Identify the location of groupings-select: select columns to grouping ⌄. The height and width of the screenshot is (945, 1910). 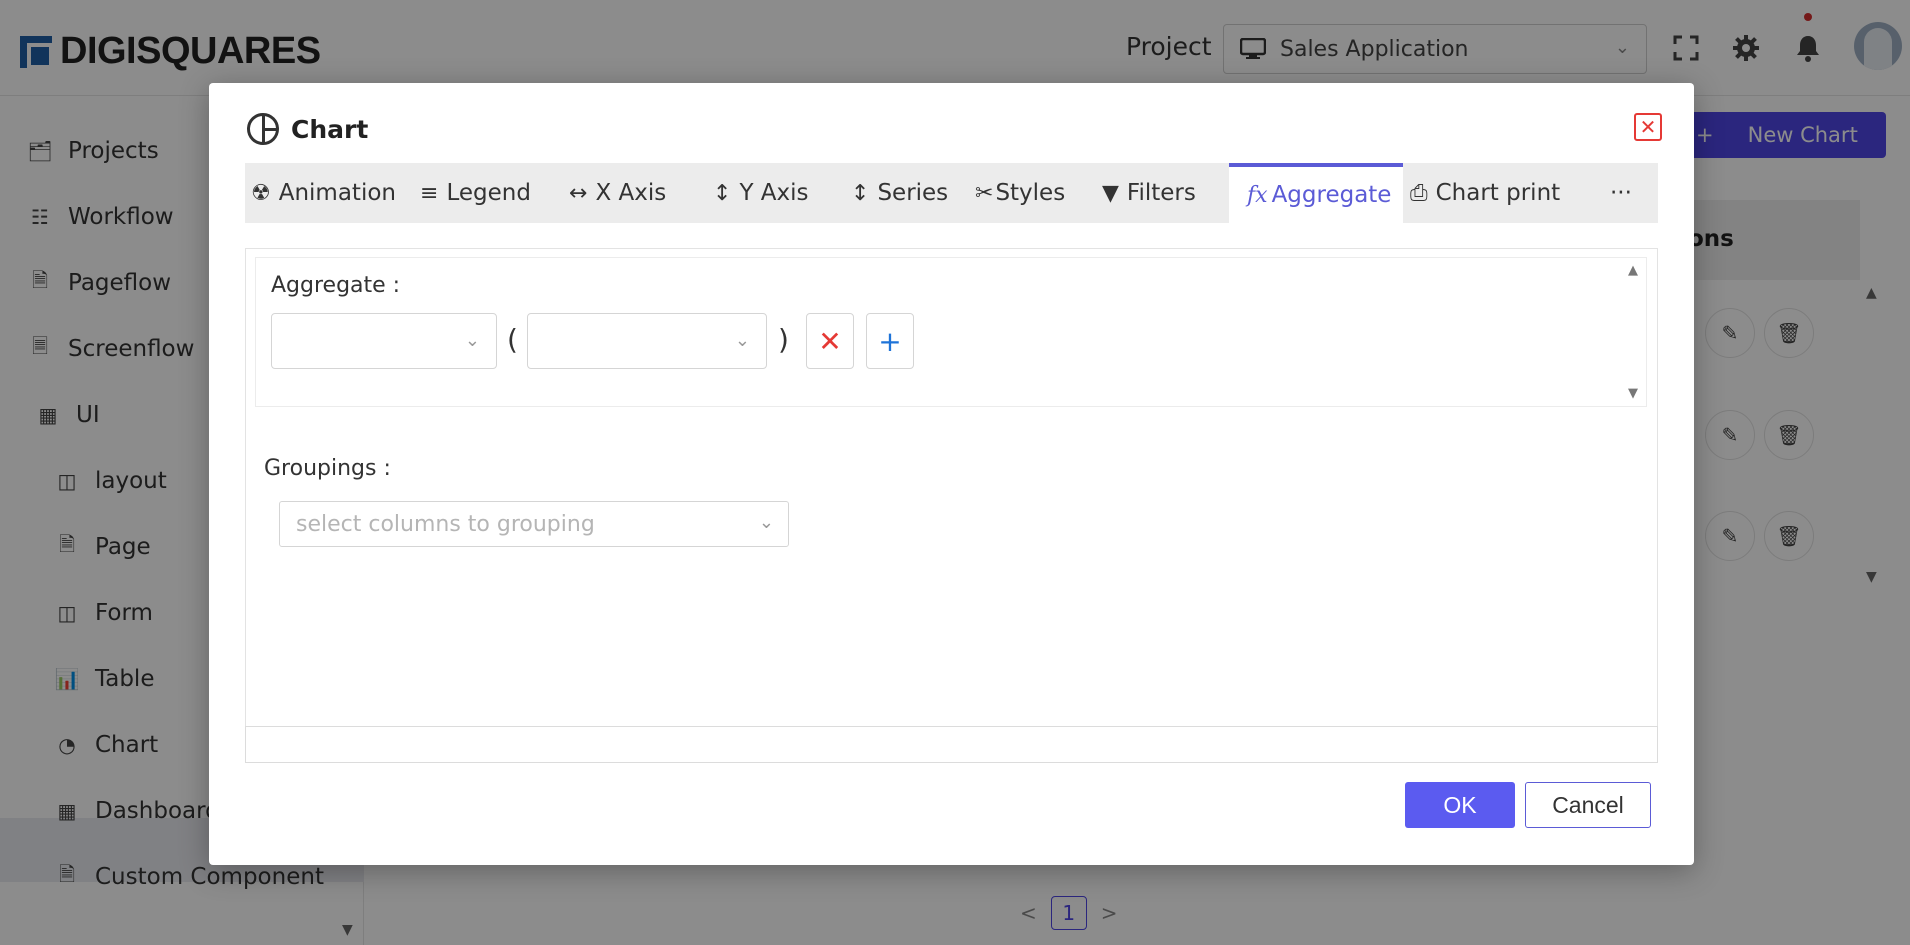
(534, 524).